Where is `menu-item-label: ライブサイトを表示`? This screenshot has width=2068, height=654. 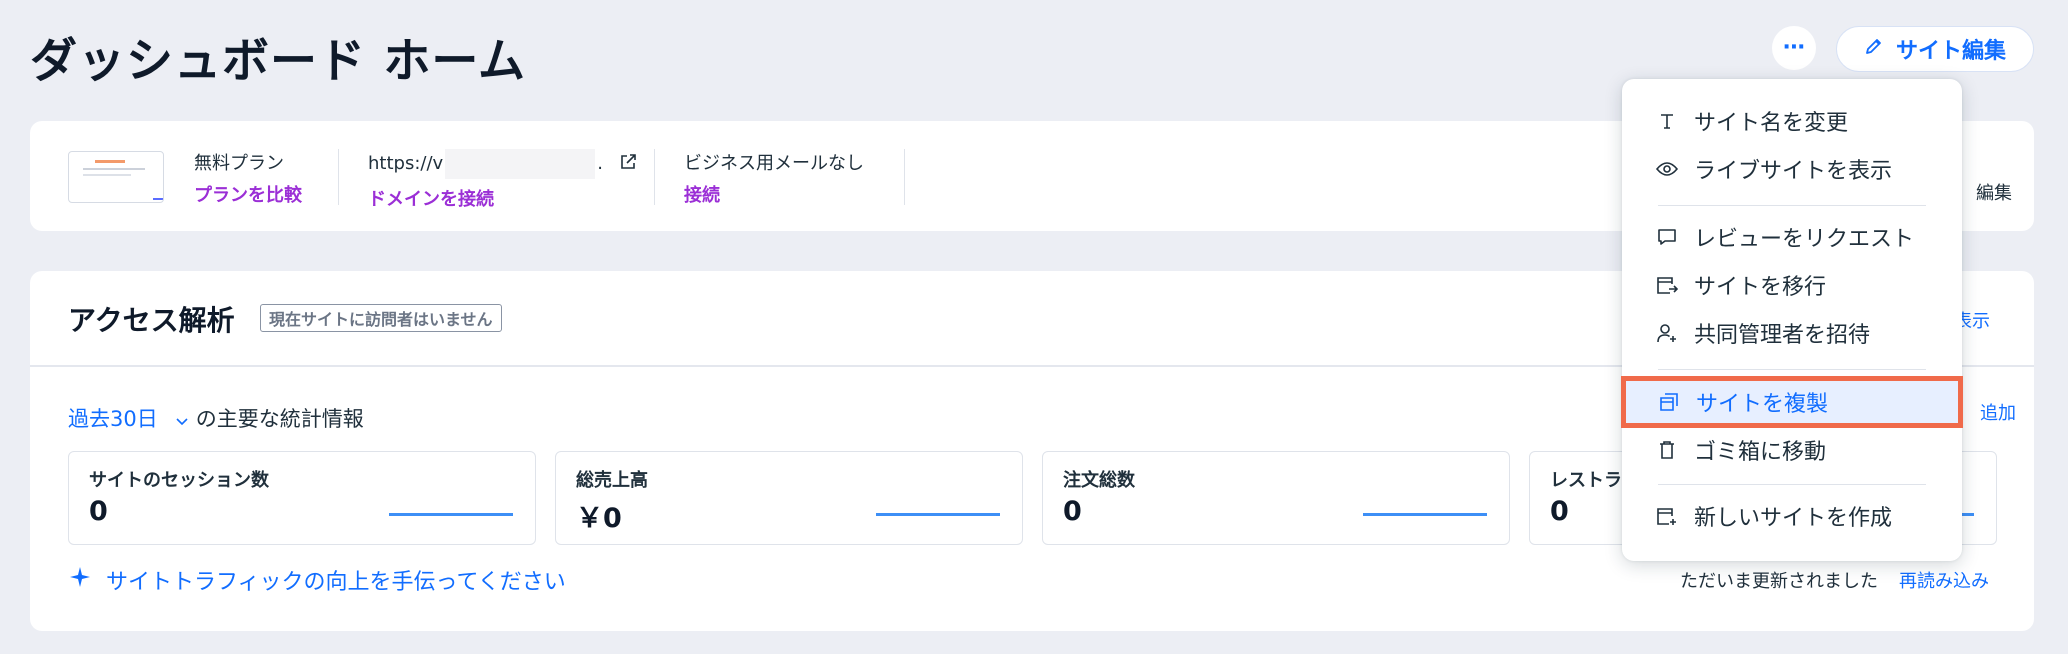 menu-item-label: ライブサイトを表示 is located at coordinates (1793, 171).